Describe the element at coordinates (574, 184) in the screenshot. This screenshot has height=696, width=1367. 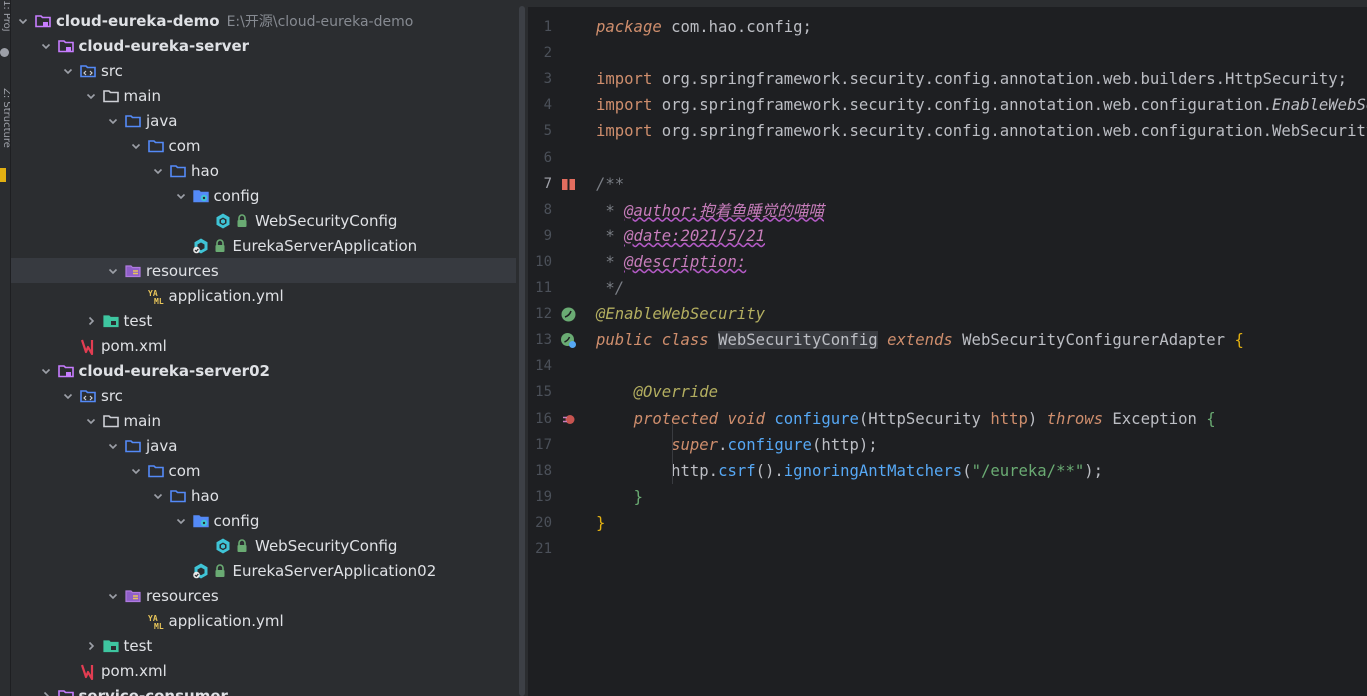
I see `doc-icon` at that location.